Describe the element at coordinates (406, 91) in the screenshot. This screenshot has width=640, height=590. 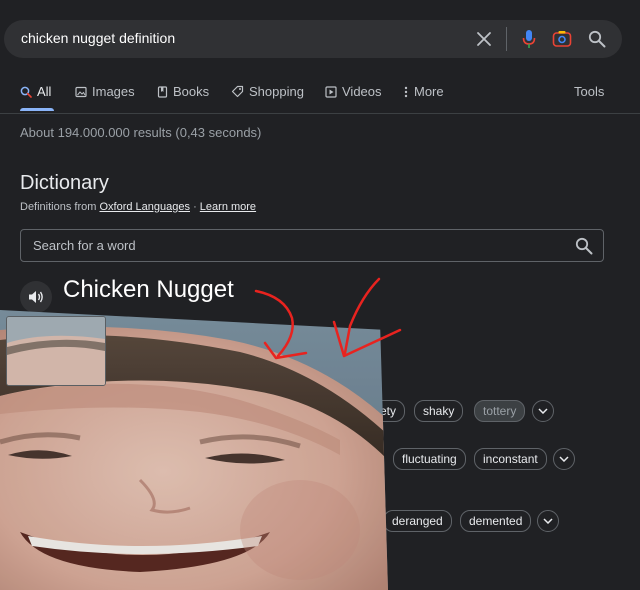
I see `more-vert-icon` at that location.